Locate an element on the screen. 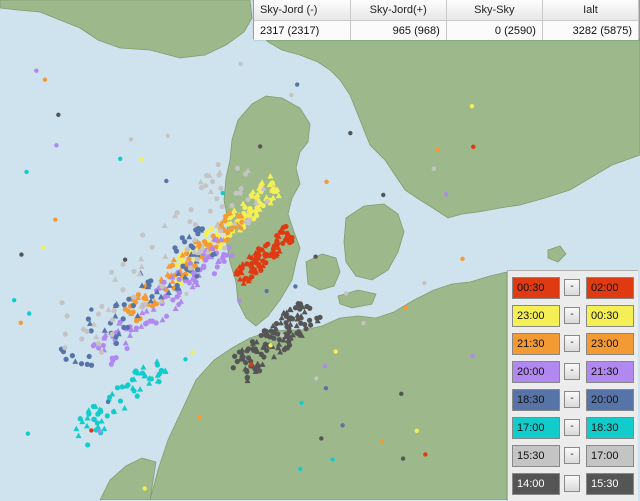 The image size is (640, 501). legend-end-time: 02:00 is located at coordinates (610, 288).